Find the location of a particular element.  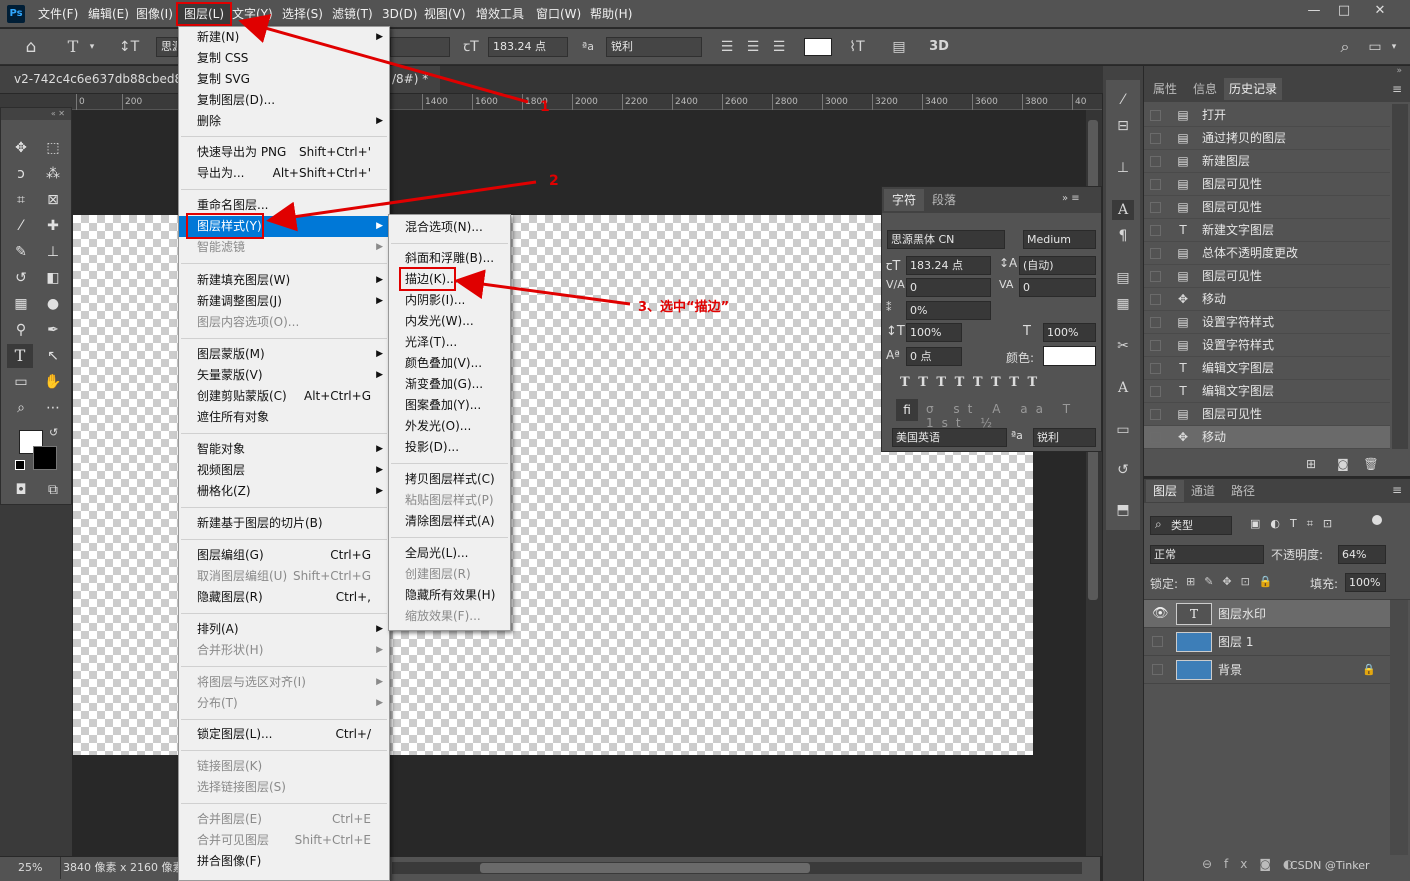

3d-icon: ⬒ is located at coordinates (1123, 510).